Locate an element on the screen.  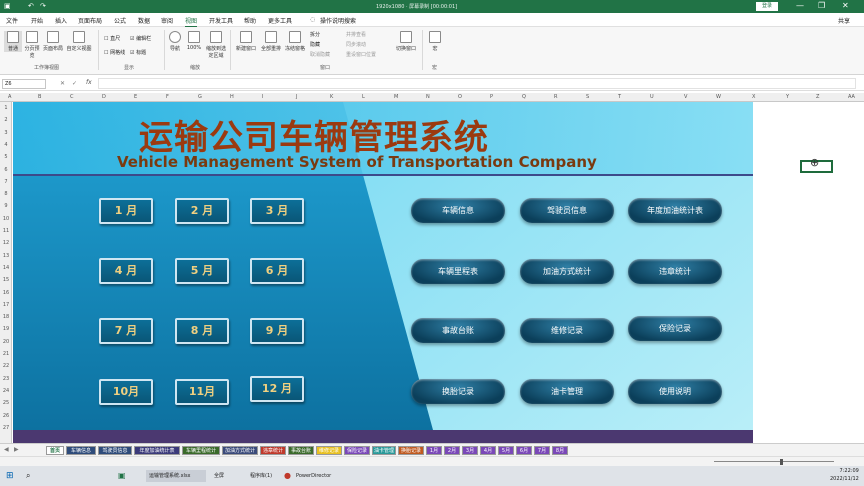
sheet-tab: 1月 is located at coordinates (434, 450).